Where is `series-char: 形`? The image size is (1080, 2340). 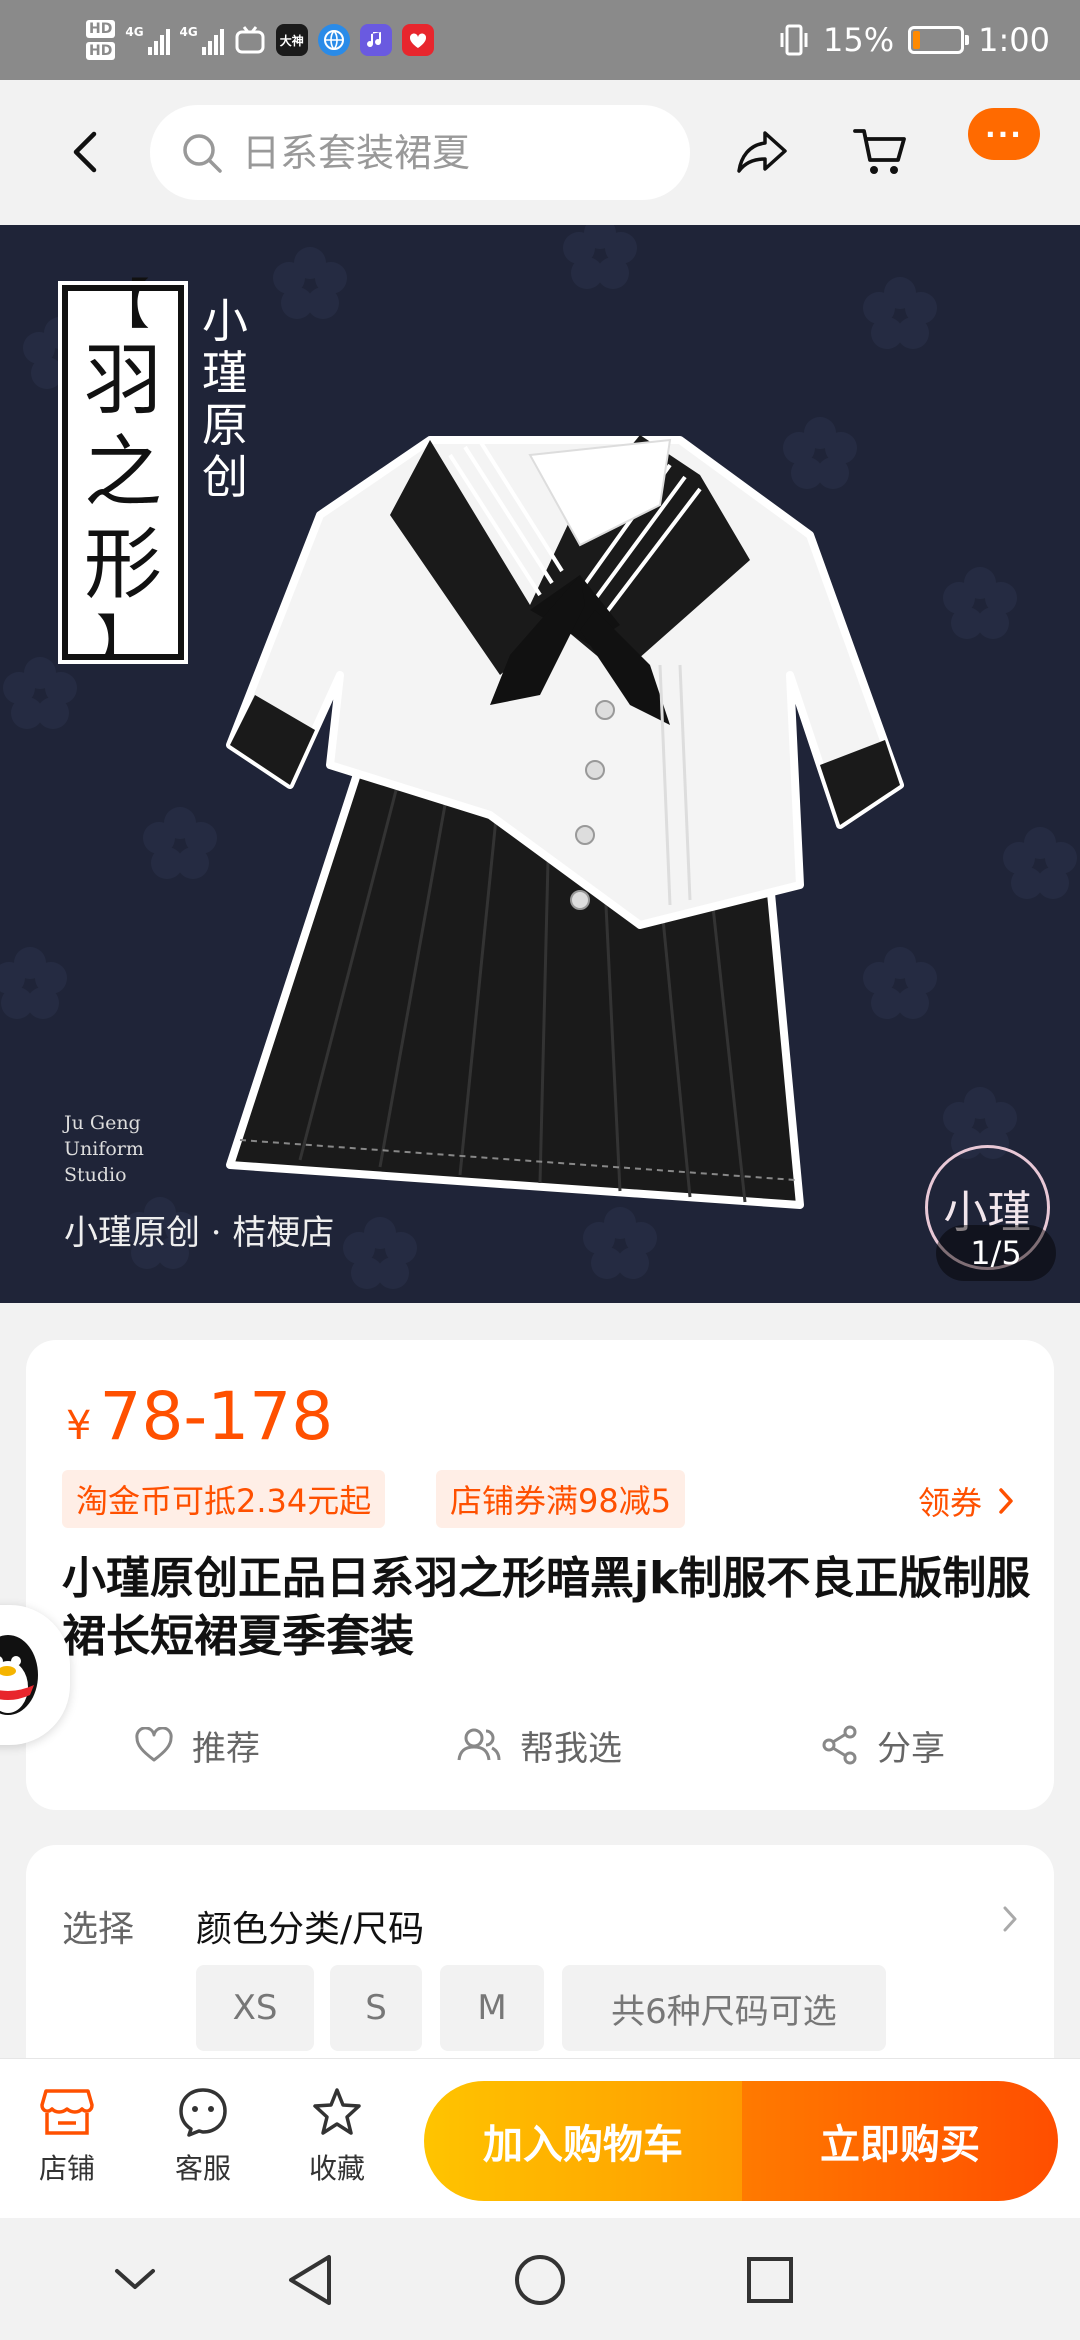
series-char: 形 is located at coordinates (122, 564).